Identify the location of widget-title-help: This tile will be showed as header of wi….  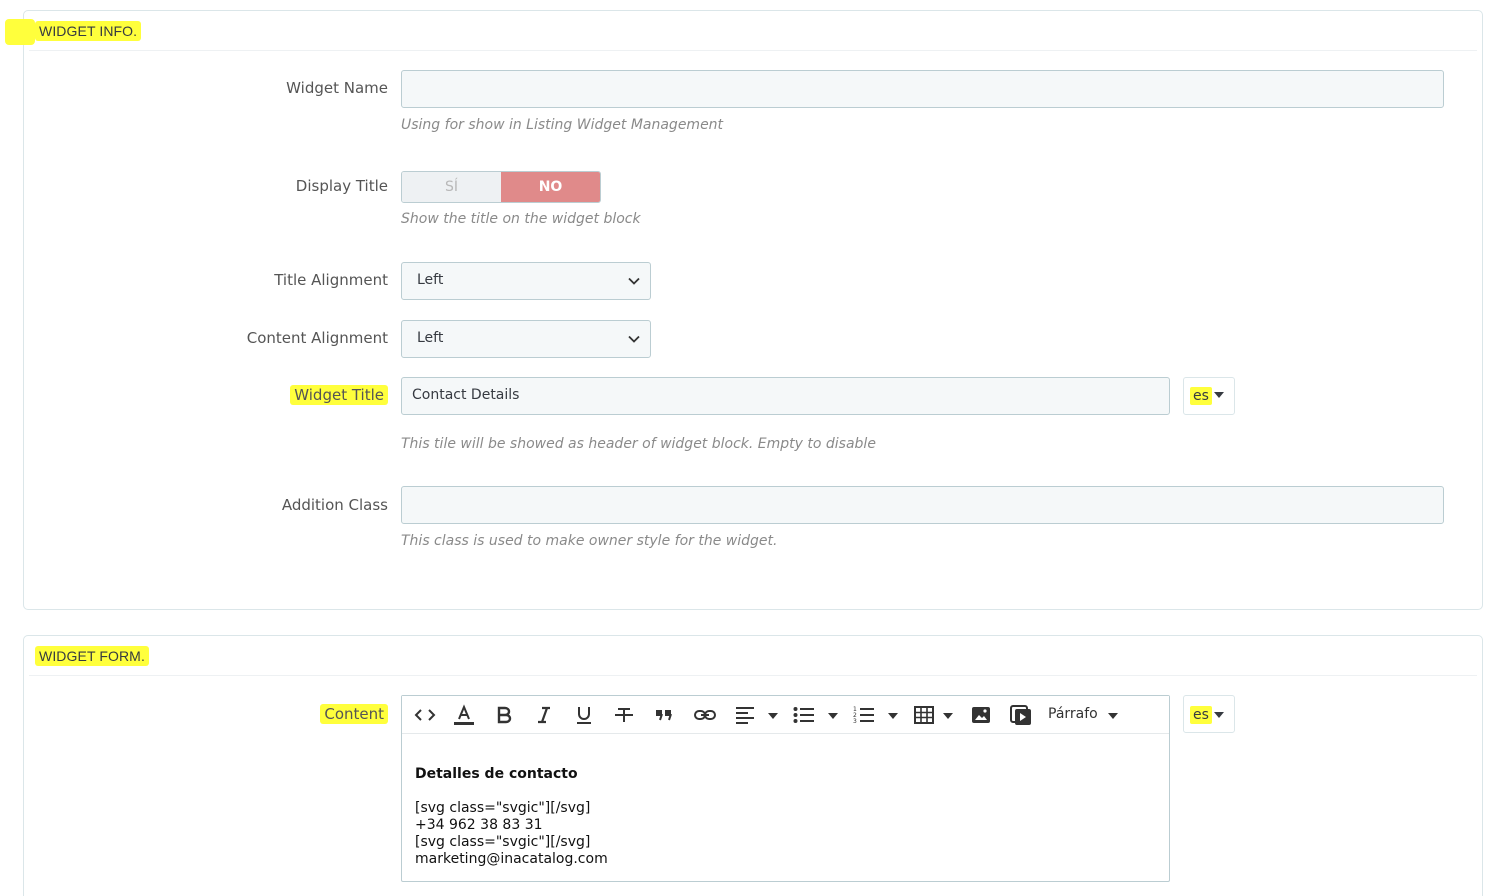
(638, 444).